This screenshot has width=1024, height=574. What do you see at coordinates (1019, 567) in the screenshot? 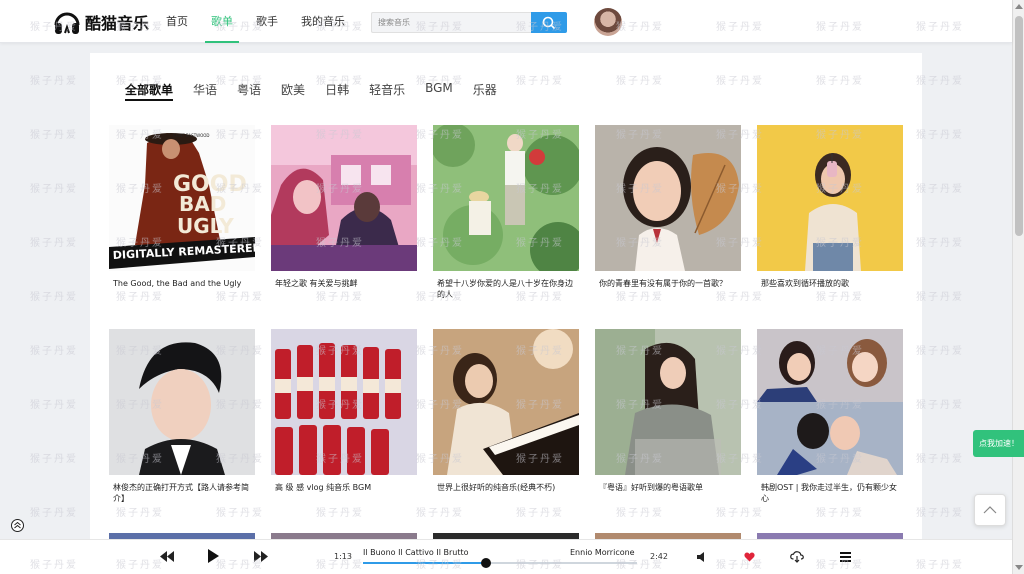
I see `scroll-down-arrow` at bounding box center [1019, 567].